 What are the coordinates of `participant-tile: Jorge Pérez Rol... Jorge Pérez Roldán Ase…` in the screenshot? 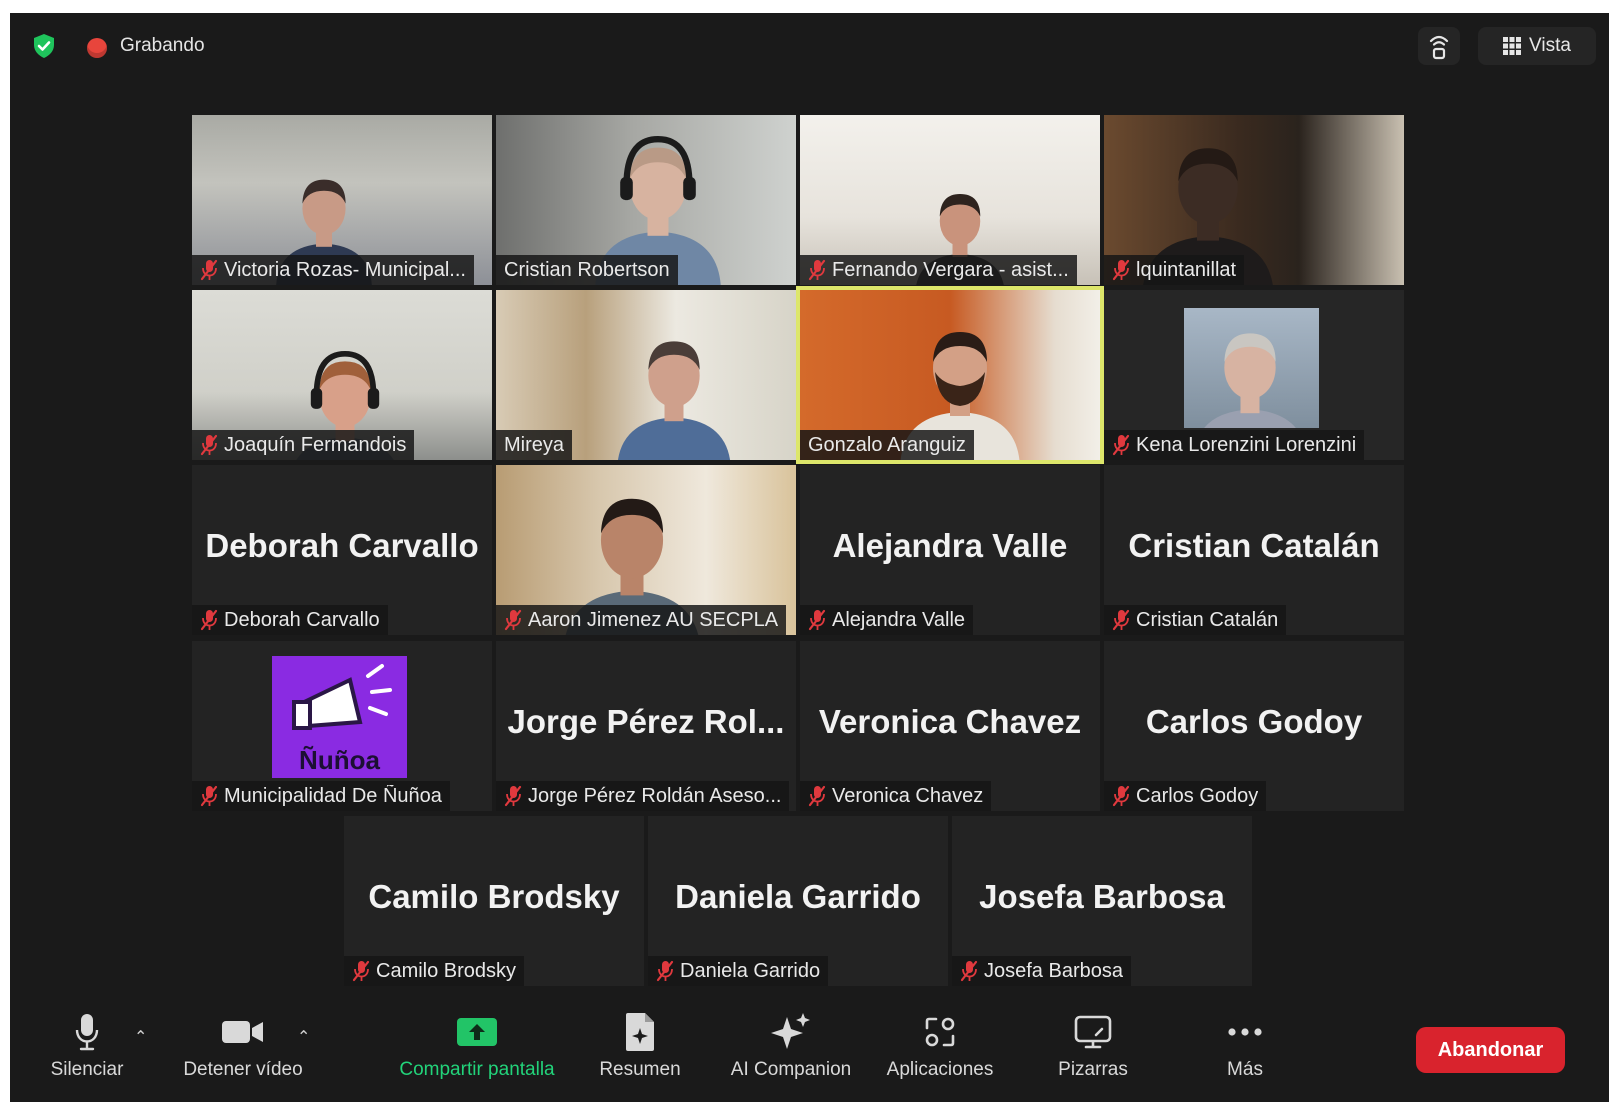 It's located at (646, 726).